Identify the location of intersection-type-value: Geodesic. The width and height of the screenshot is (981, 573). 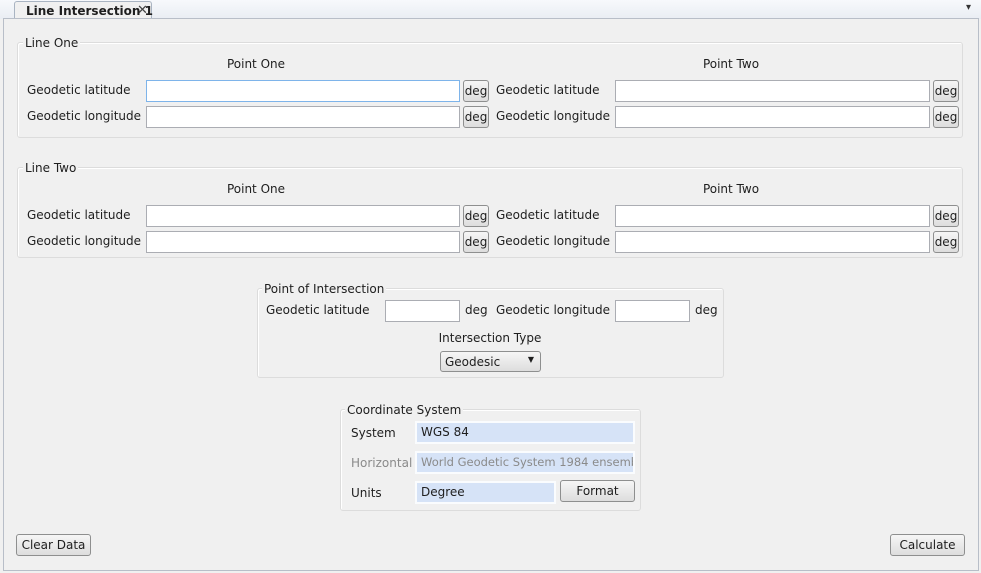
(473, 362).